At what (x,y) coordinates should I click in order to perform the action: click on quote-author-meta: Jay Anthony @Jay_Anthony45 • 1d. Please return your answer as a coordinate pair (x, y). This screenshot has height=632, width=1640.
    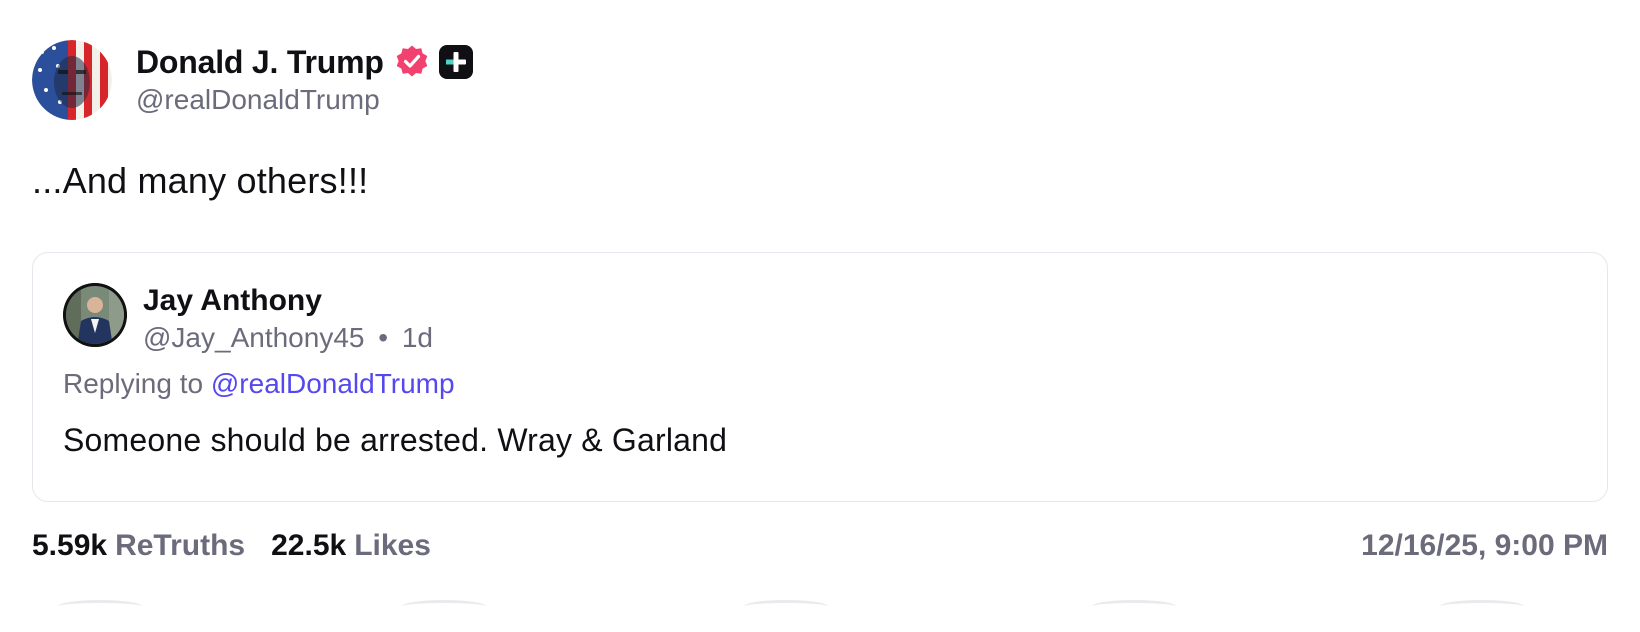
    Looking at the image, I should click on (288, 319).